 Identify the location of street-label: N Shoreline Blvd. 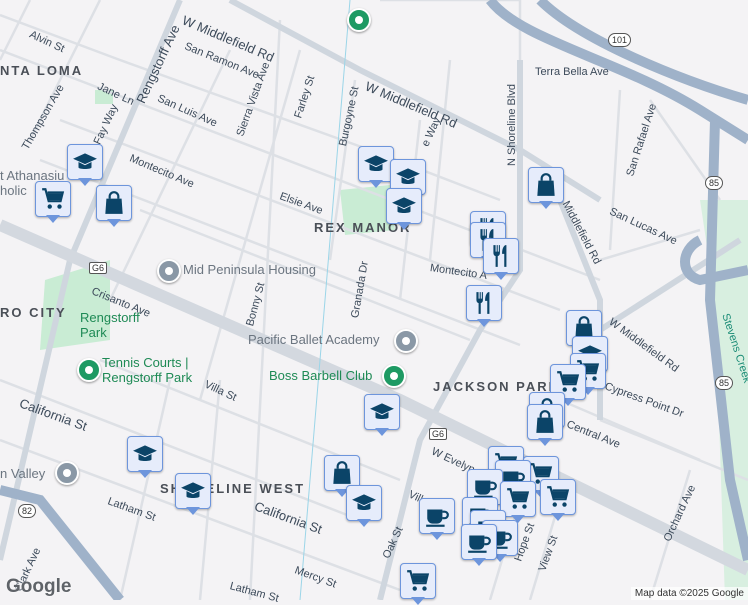
(512, 125).